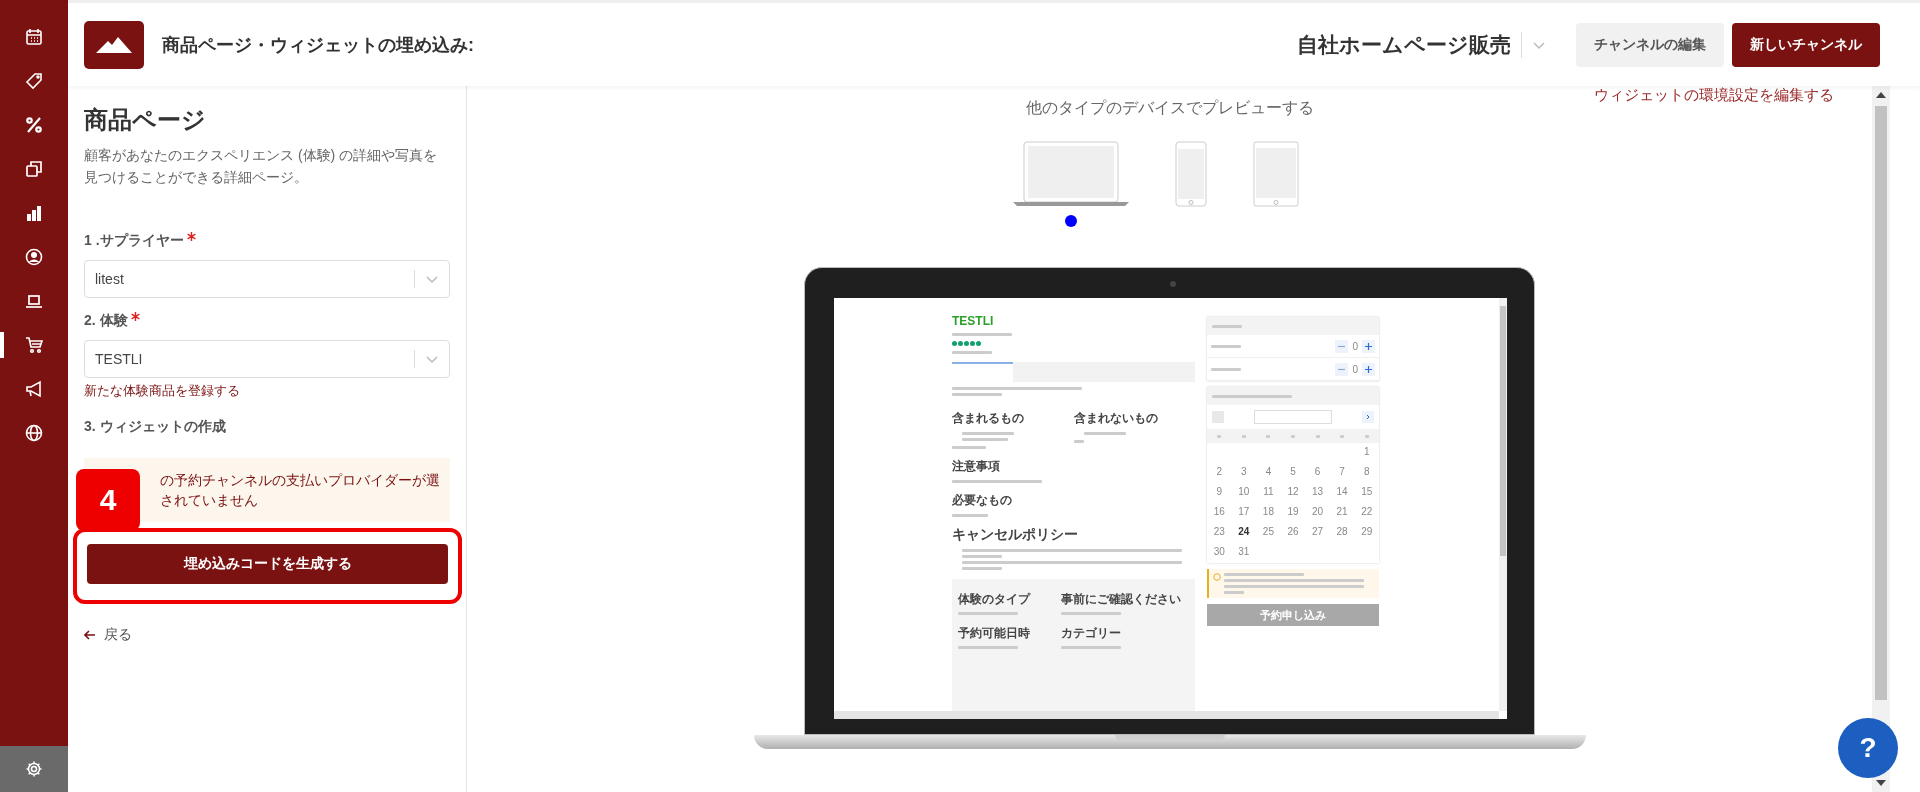 The height and width of the screenshot is (792, 1920). What do you see at coordinates (1367, 531) in the screenshot?
I see `calendar-day: 29` at bounding box center [1367, 531].